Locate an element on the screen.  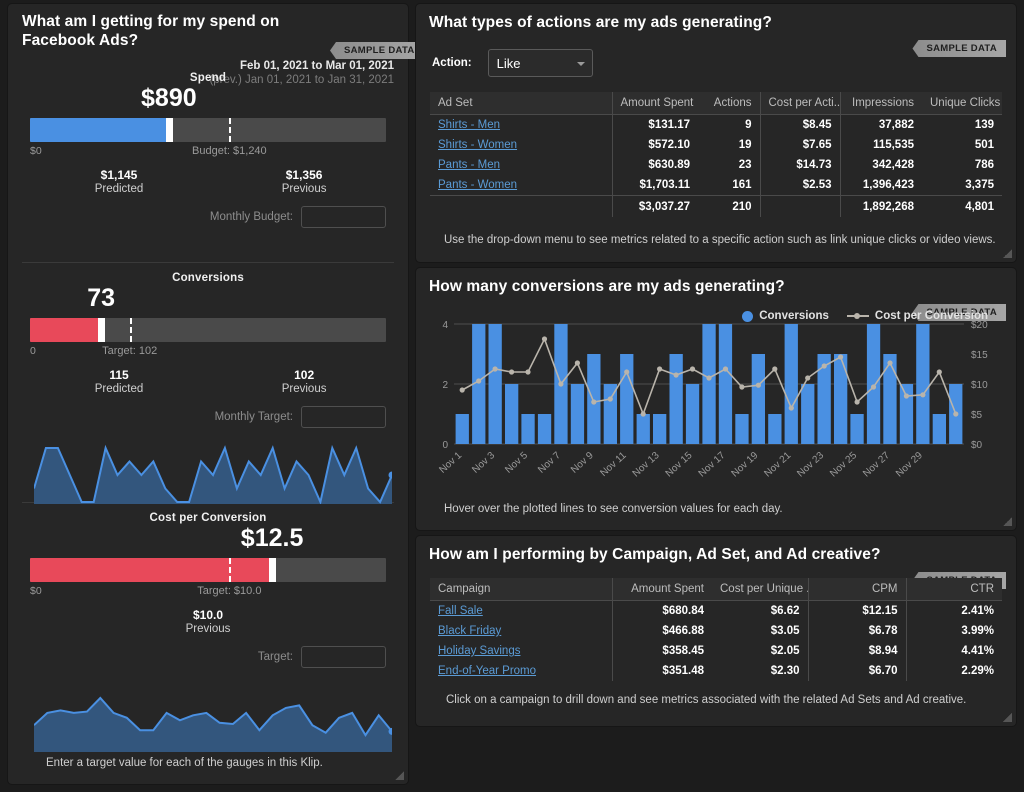
cell-cost_per_action: $8.45 is located at coordinates (800, 124).